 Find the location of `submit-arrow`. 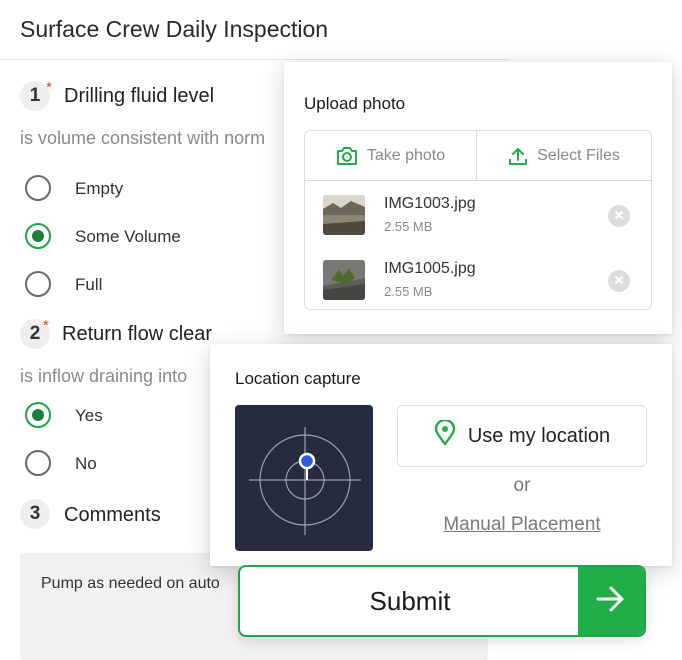

submit-arrow is located at coordinates (611, 601).